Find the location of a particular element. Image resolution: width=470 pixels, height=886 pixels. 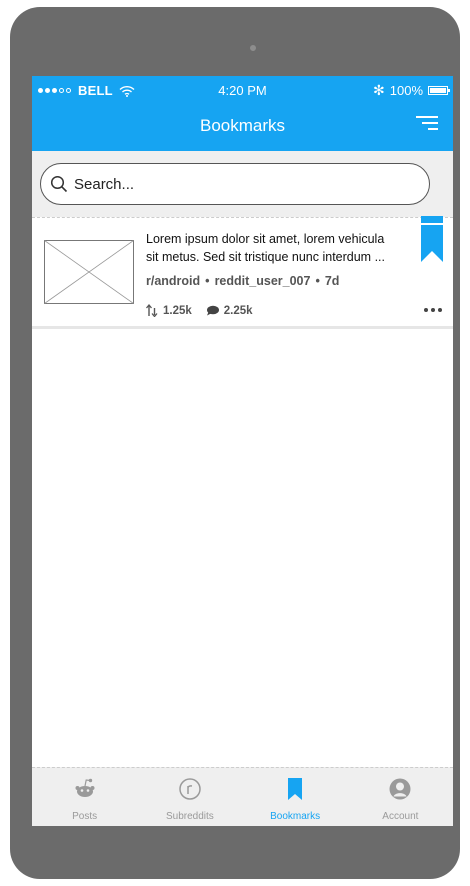

post-meta: r/android • reddit_user_007 • 7d is located at coordinates (242, 281).